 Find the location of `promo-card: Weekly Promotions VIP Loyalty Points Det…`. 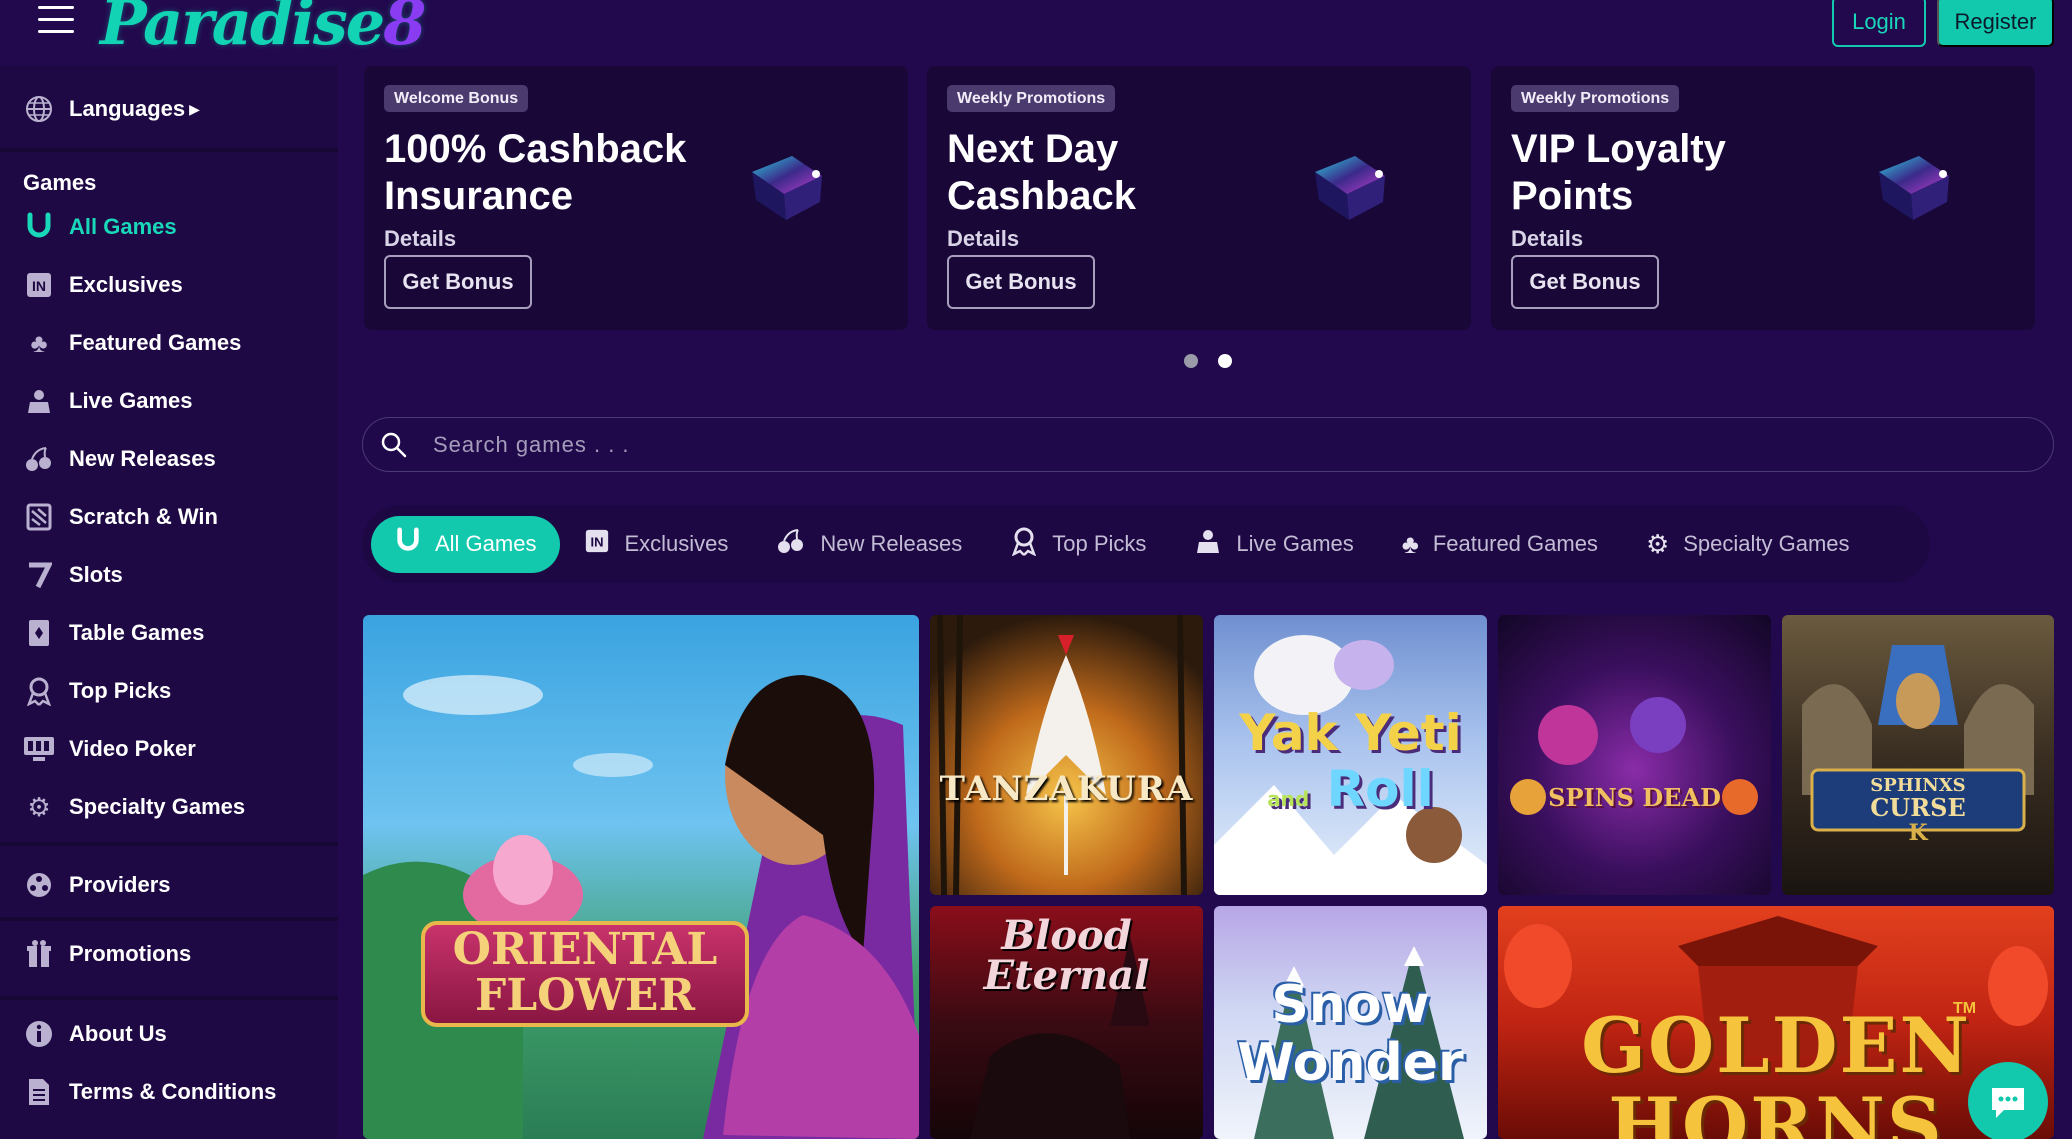

promo-card: Weekly Promotions VIP Loyalty Points Det… is located at coordinates (1763, 198).